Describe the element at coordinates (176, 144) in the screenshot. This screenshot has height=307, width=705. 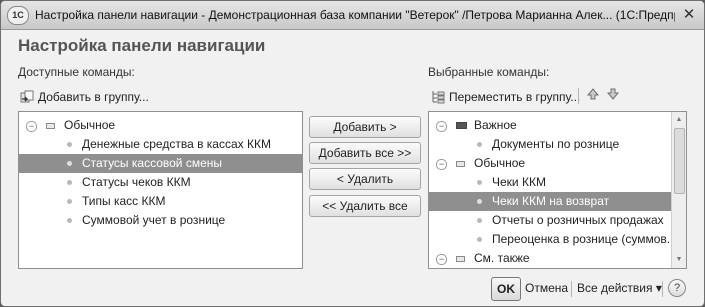
I see `list-item-label: Денежные средства в кассах ККМ` at that location.